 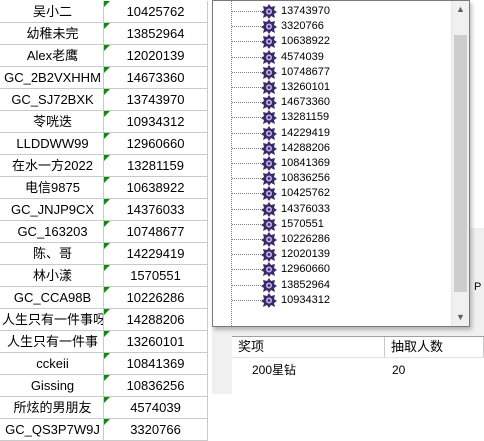 What do you see at coordinates (434, 347) in the screenshot?
I see `column-header-count: 抽取人数` at bounding box center [434, 347].